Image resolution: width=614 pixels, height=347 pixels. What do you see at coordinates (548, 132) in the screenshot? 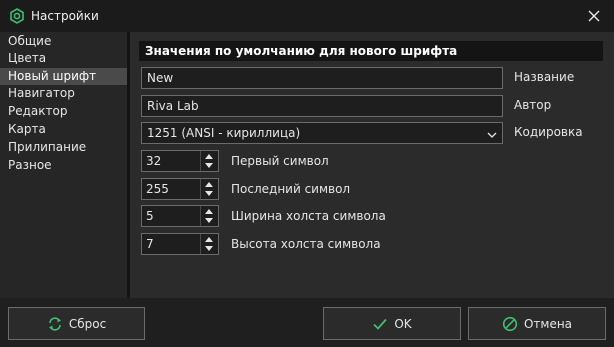
I see `encoding-label: Кодировка` at bounding box center [548, 132].